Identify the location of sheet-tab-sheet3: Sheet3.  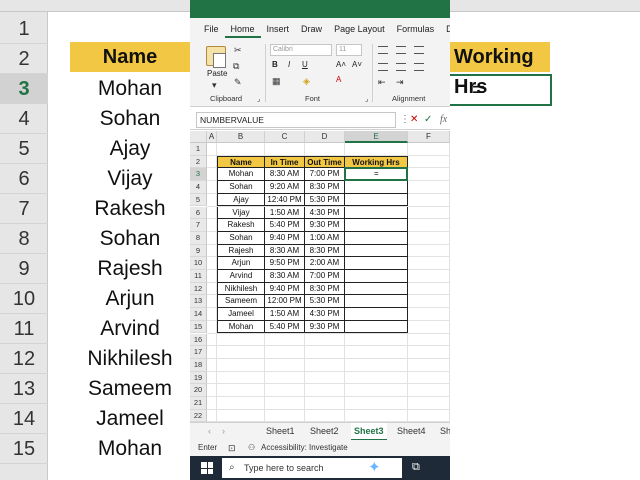
(369, 432).